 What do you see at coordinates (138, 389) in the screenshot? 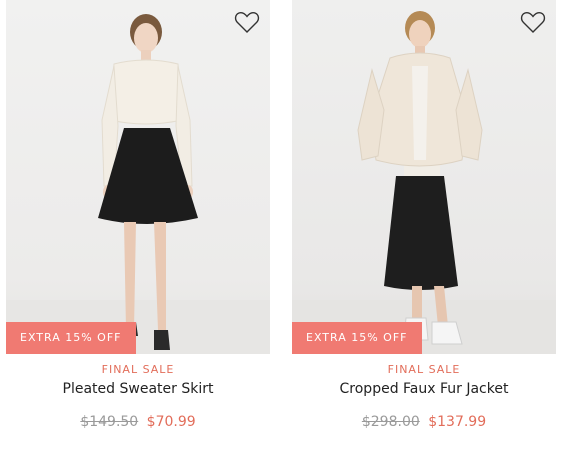
I see `product-name: Pleated Sweater Skirt` at bounding box center [138, 389].